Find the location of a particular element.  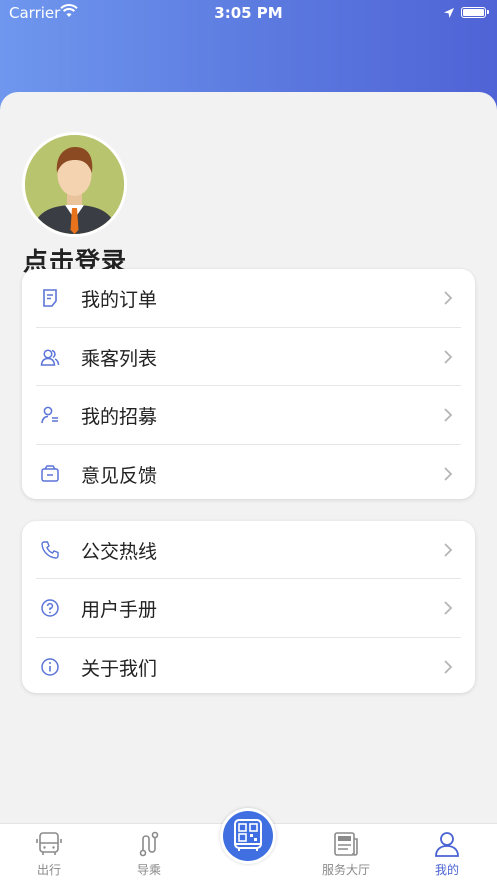

qr-bus-icon is located at coordinates (248, 835).